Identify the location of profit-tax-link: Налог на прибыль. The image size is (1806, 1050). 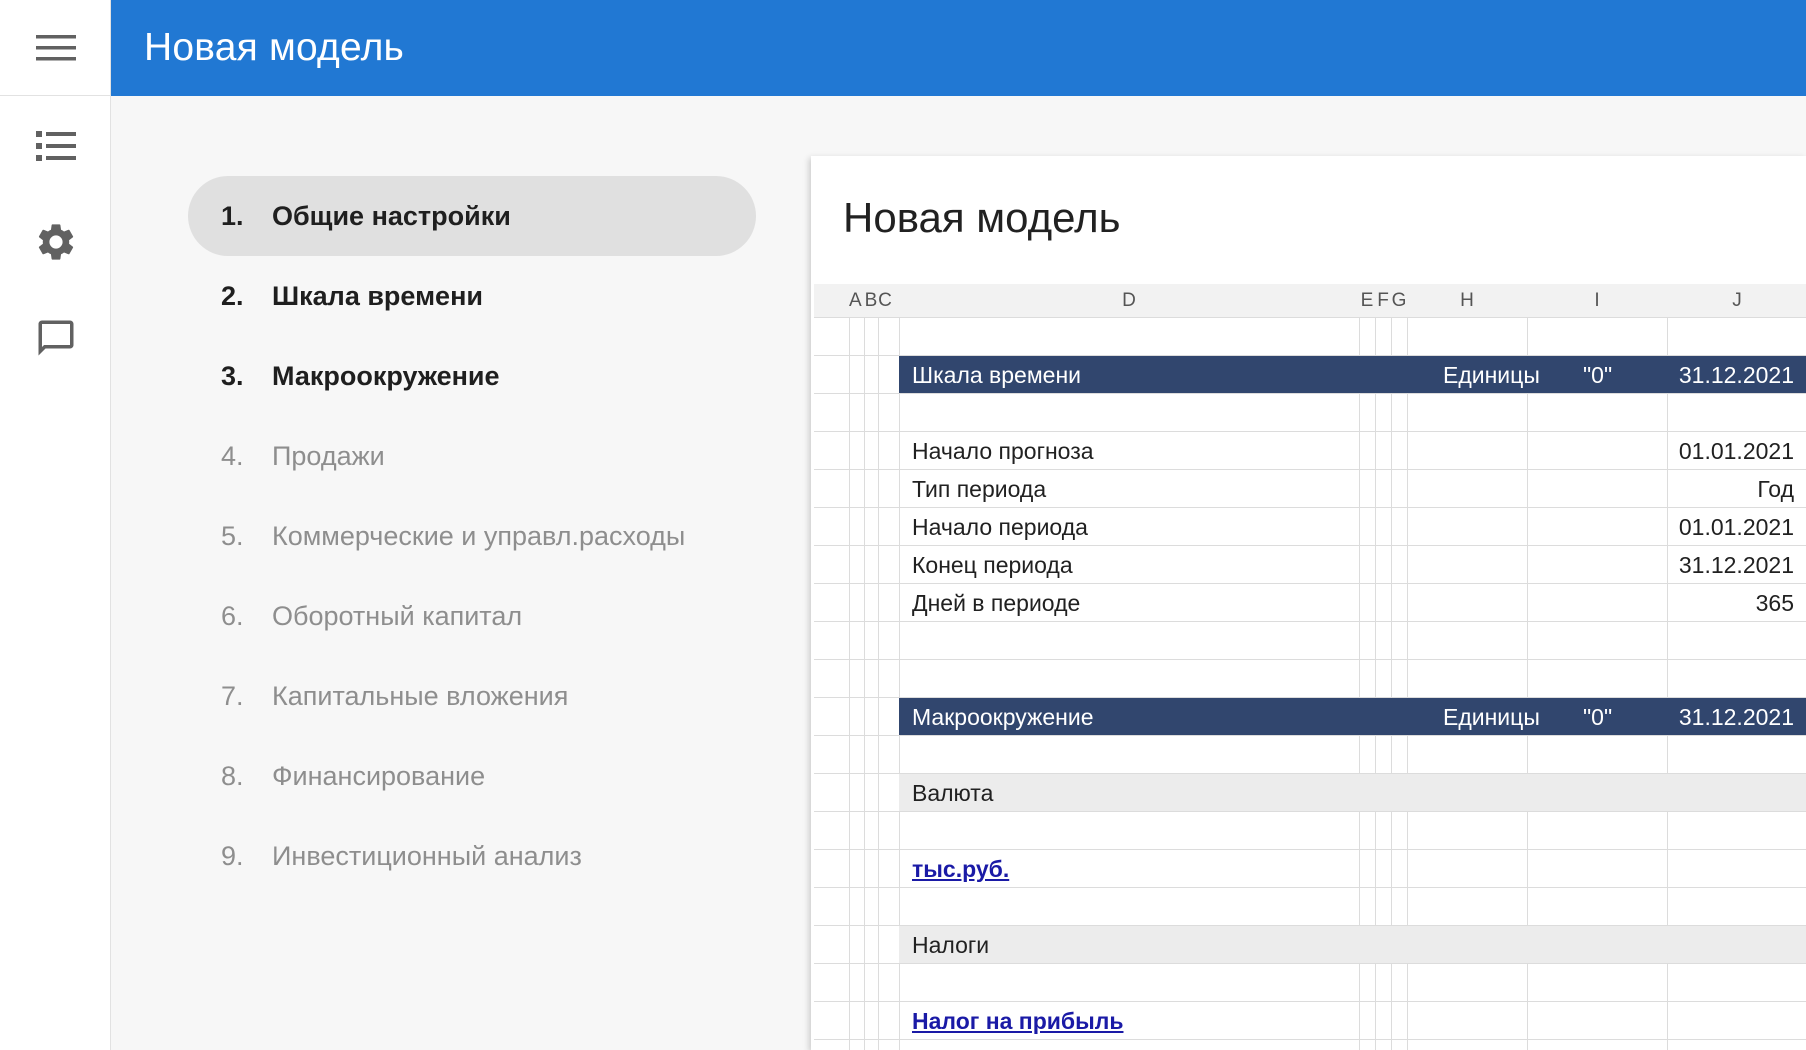
(1017, 1021).